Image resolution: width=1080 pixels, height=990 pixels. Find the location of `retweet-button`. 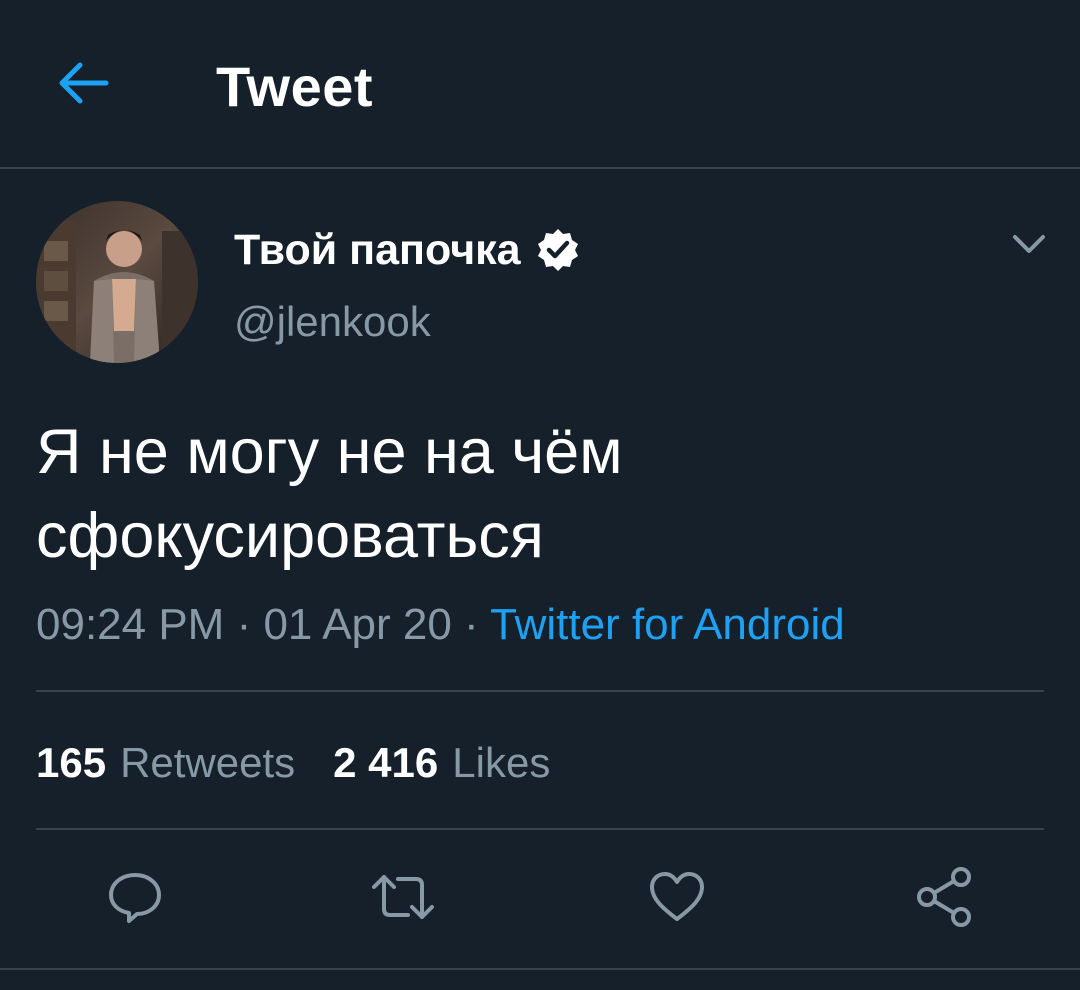

retweet-button is located at coordinates (403, 899).